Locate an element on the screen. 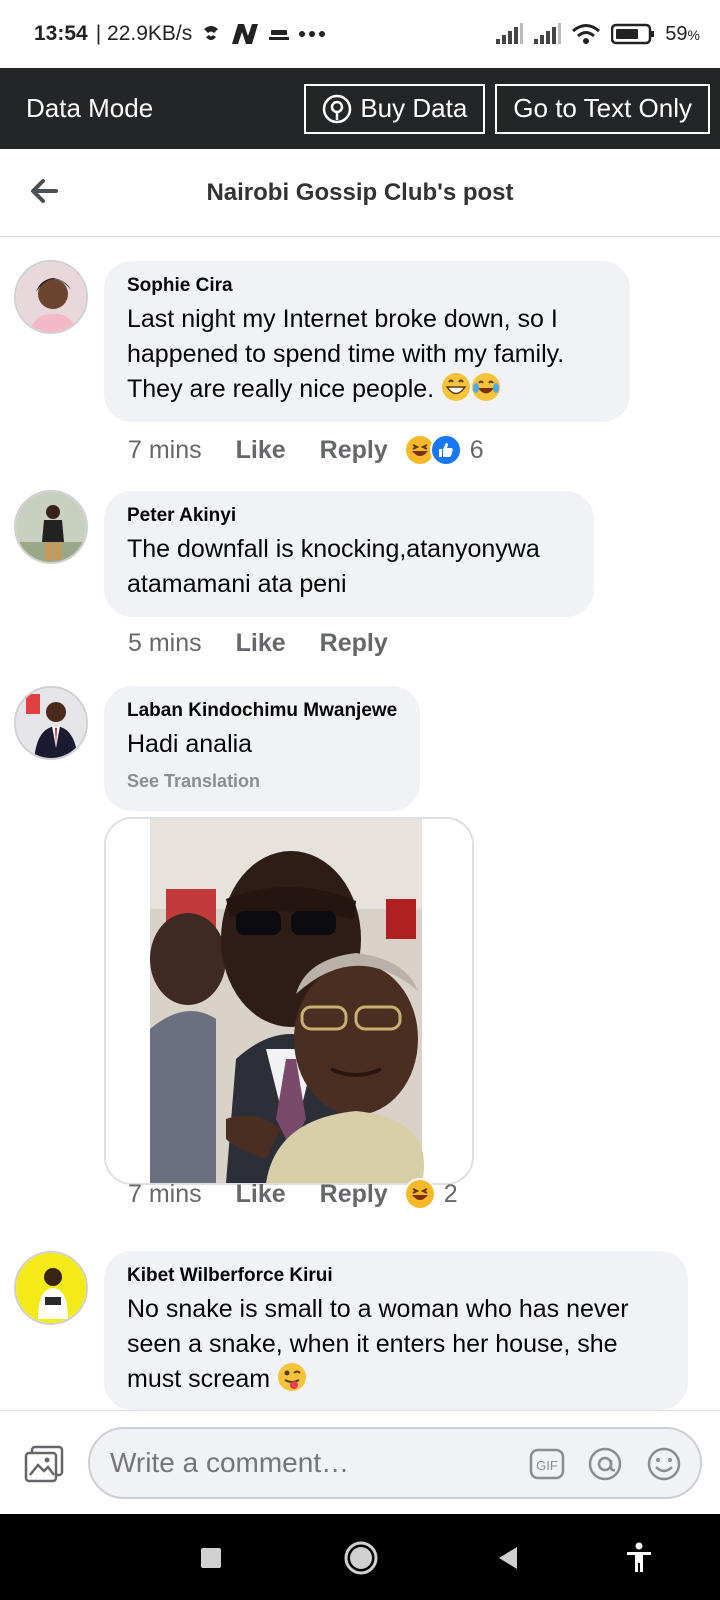 The width and height of the screenshot is (720, 1600). text-only-label: Go to Text Only is located at coordinates (602, 108).